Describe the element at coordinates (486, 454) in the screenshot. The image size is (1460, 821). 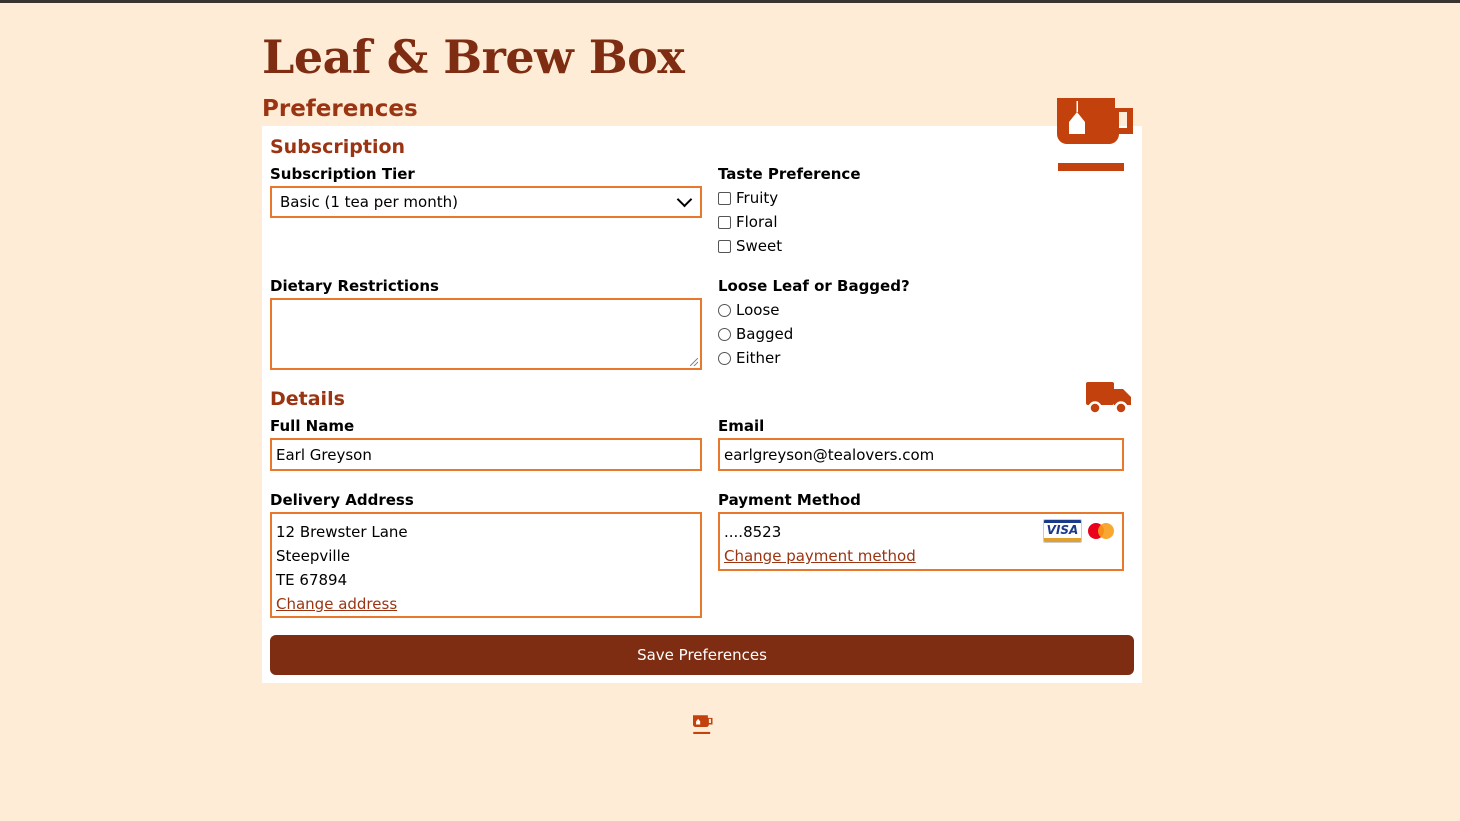
I see `full-name-input: Earl Greyson` at that location.